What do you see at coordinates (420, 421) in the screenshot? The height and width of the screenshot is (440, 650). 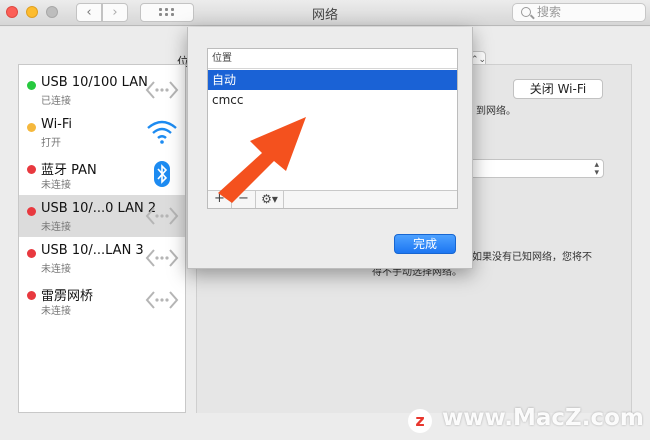 I see `watermark-logo: z` at bounding box center [420, 421].